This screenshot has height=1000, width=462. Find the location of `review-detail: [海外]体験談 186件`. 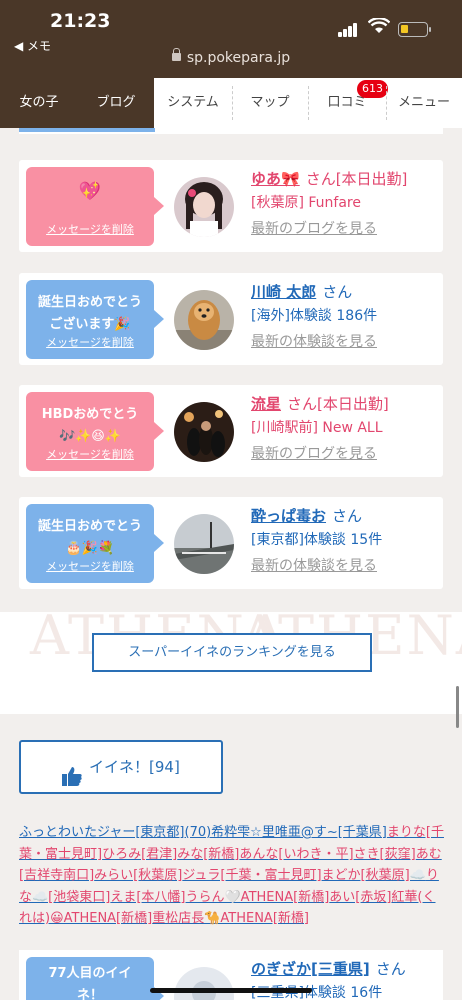

review-detail: [海外]体験談 186件 is located at coordinates (314, 316).